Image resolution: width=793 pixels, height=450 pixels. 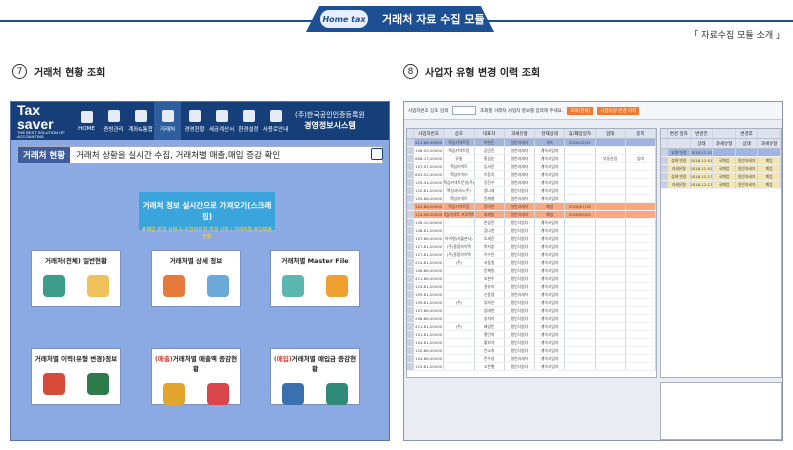 I want to click on search-all-button: 조회(전체), so click(x=580, y=110).